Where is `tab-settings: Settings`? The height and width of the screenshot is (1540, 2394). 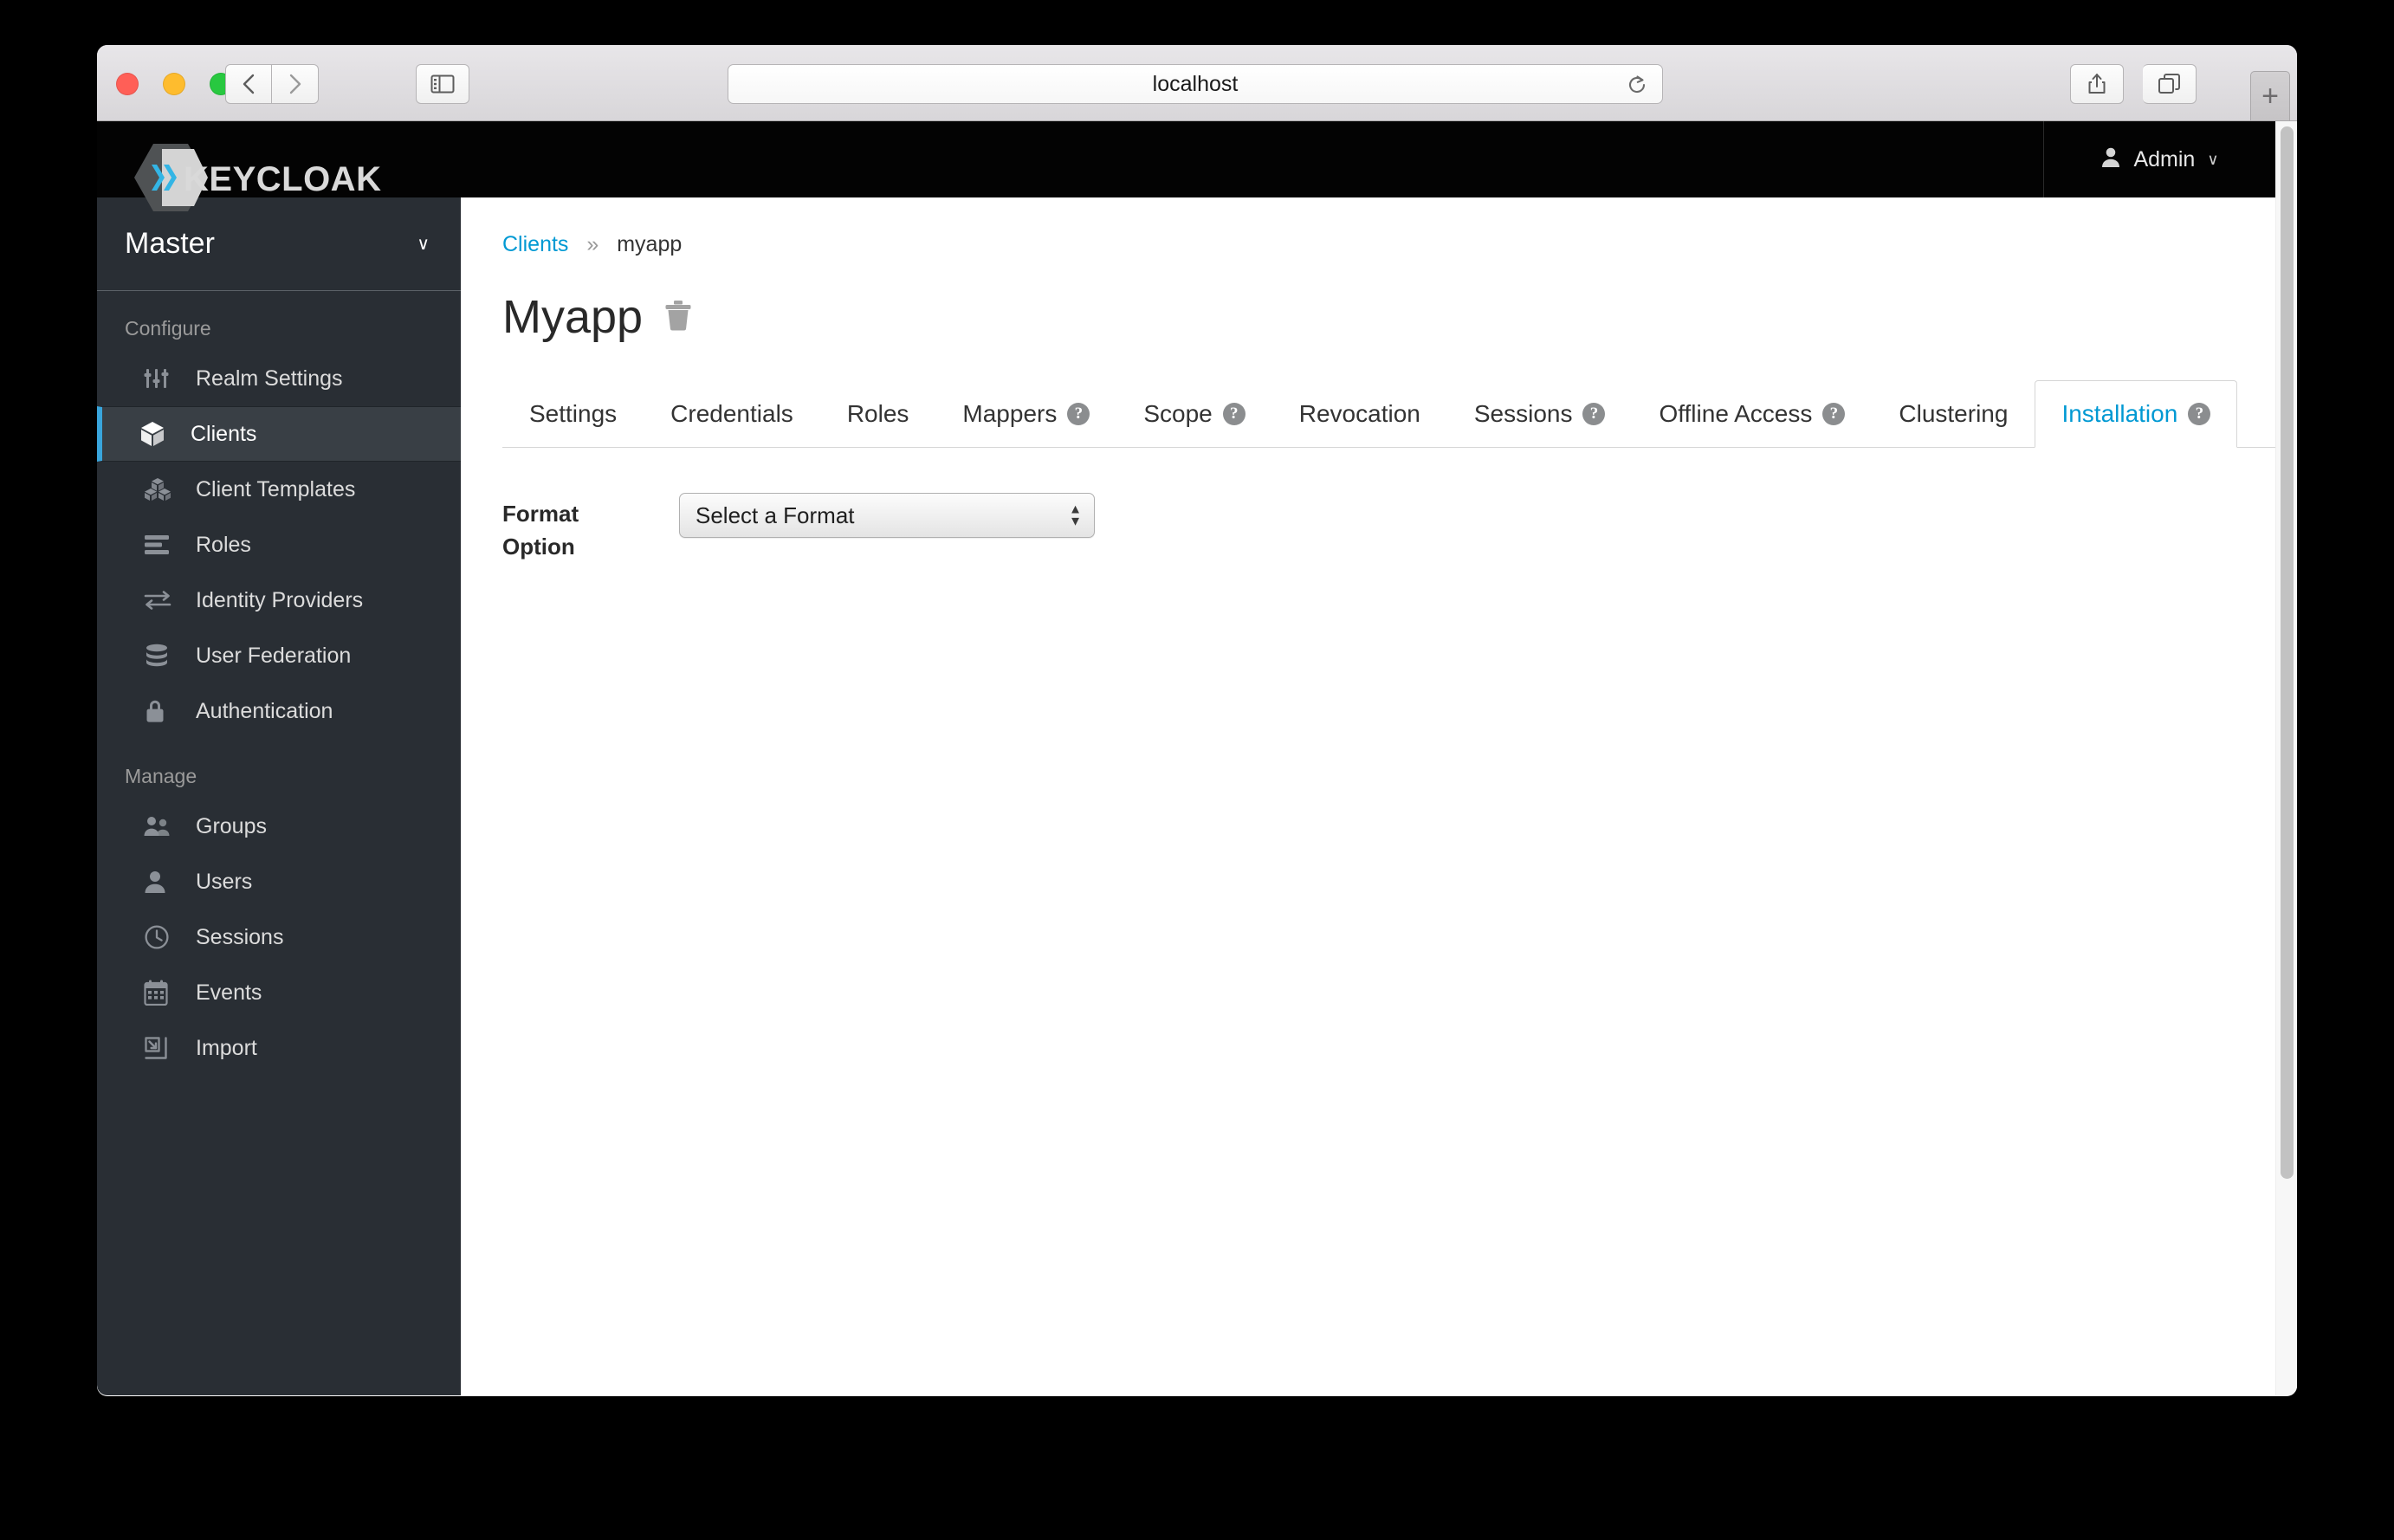 tab-settings: Settings is located at coordinates (573, 414).